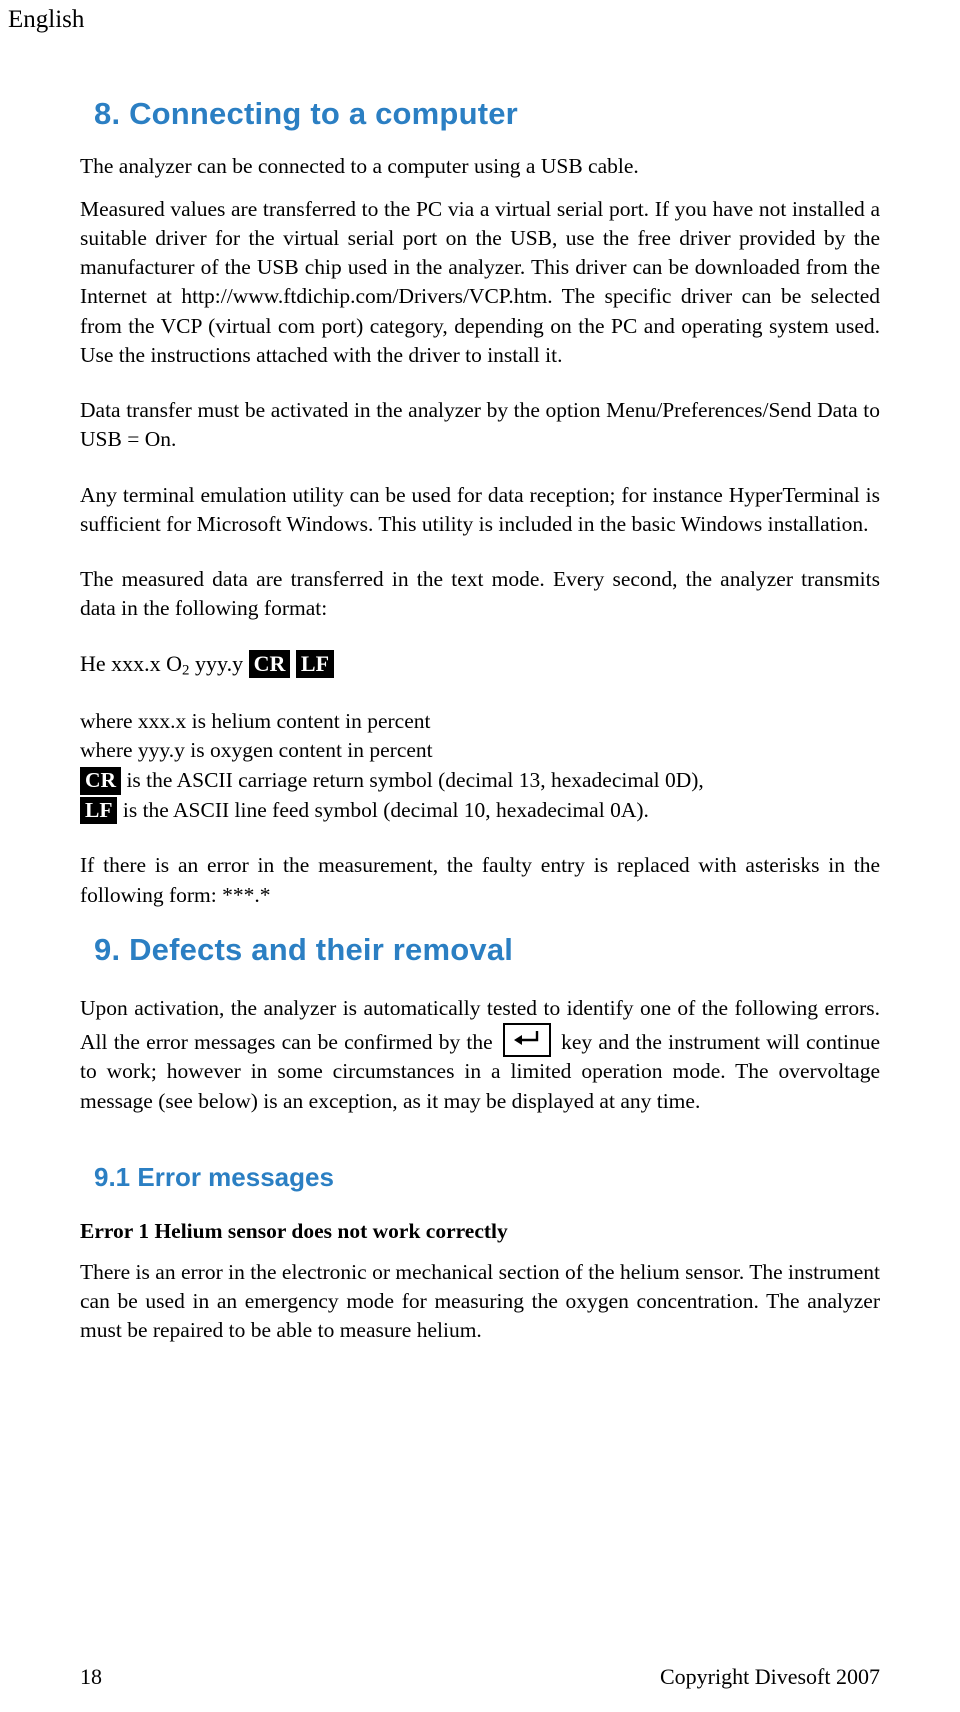  I want to click on legend-helium: where xxx.x is helium content in percent, so click(255, 720).